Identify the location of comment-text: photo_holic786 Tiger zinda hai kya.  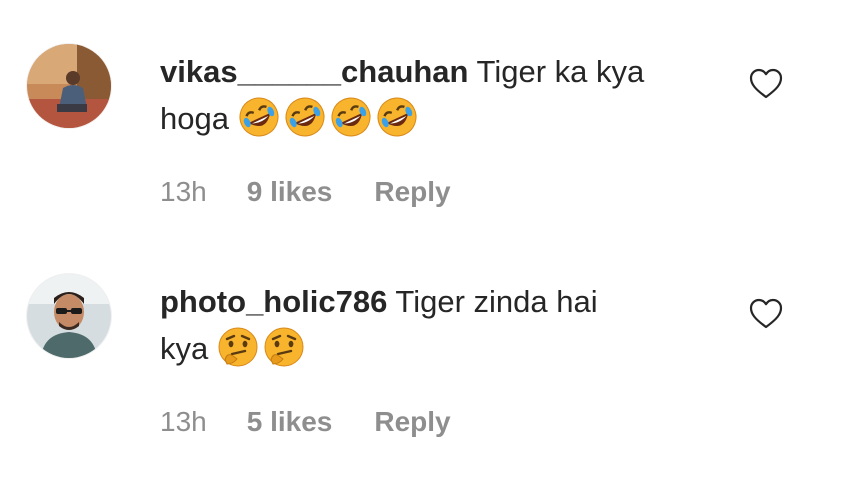
(440, 325).